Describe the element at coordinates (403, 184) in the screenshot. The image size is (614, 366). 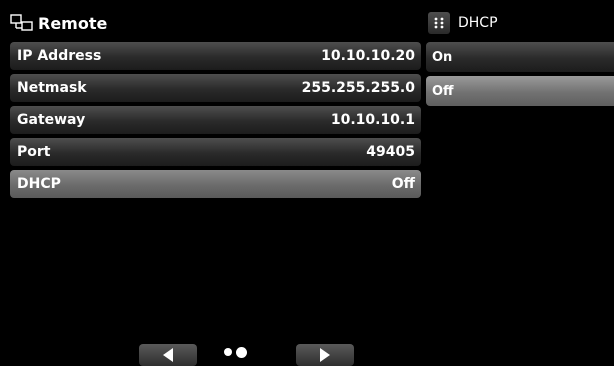
I see `setting-value: Off` at that location.